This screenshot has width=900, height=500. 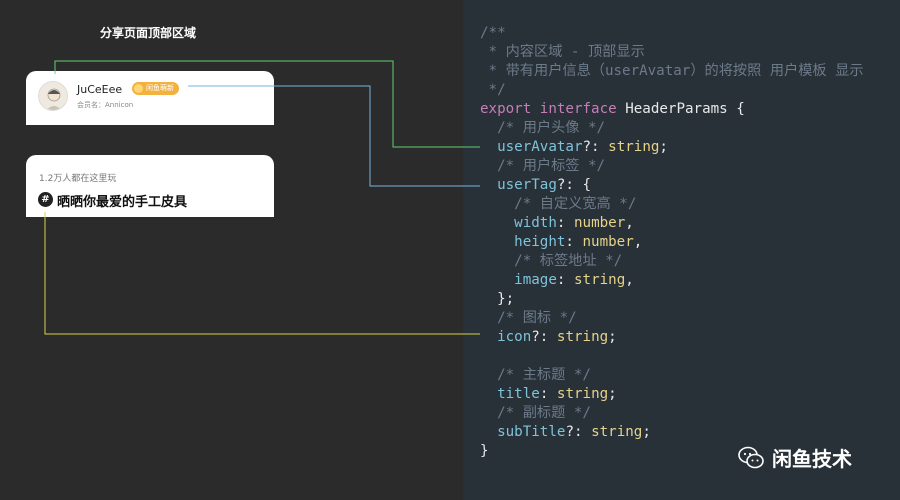 I want to click on code-interface-name: HeaderParams {, so click(x=685, y=109).